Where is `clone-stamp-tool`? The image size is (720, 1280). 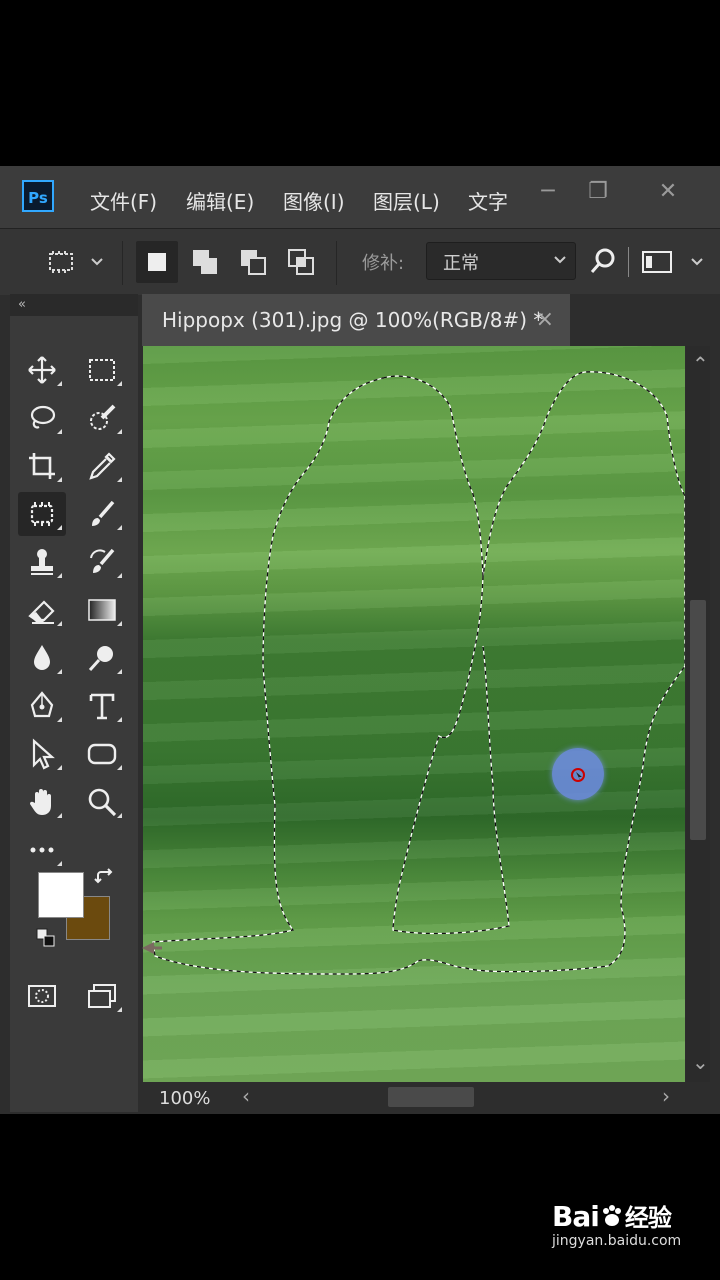 clone-stamp-tool is located at coordinates (42, 562).